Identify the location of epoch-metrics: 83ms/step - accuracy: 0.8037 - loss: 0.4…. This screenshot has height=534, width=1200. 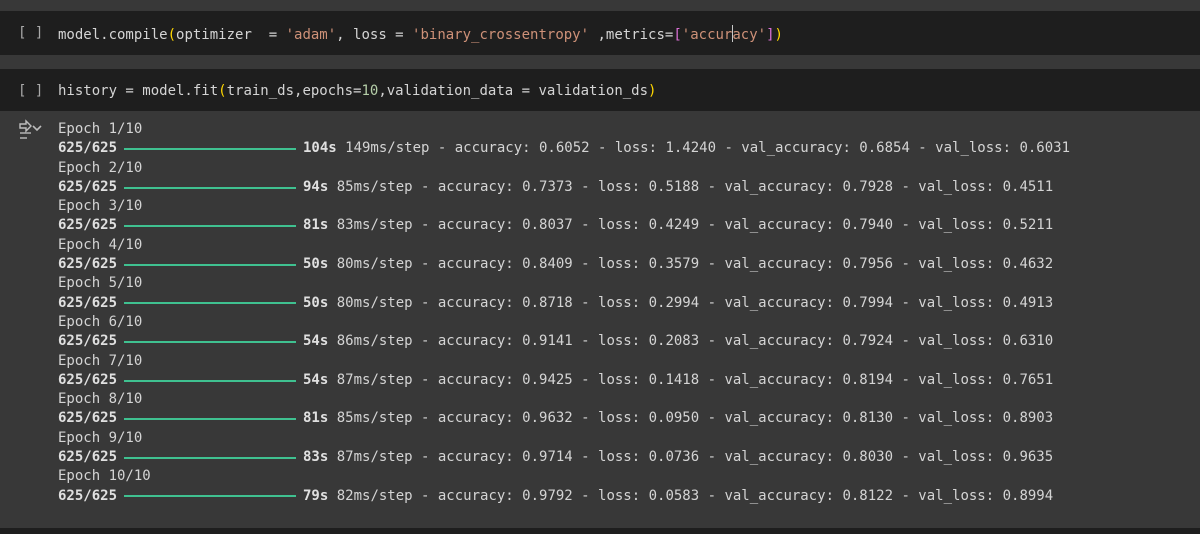
(691, 225).